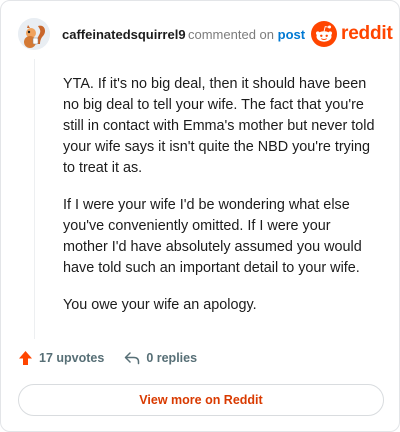 Image resolution: width=400 pixels, height=432 pixels. I want to click on post-link: post, so click(291, 34).